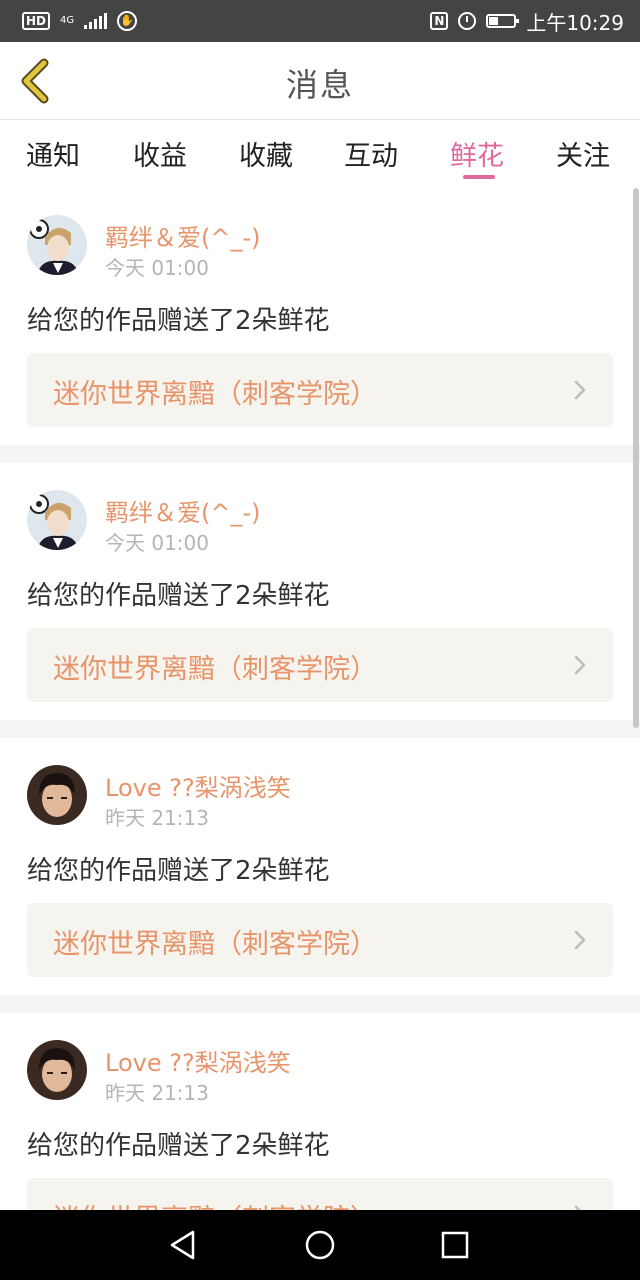 The image size is (640, 1280). What do you see at coordinates (575, 22) in the screenshot?
I see `status-time: 上午10:29` at bounding box center [575, 22].